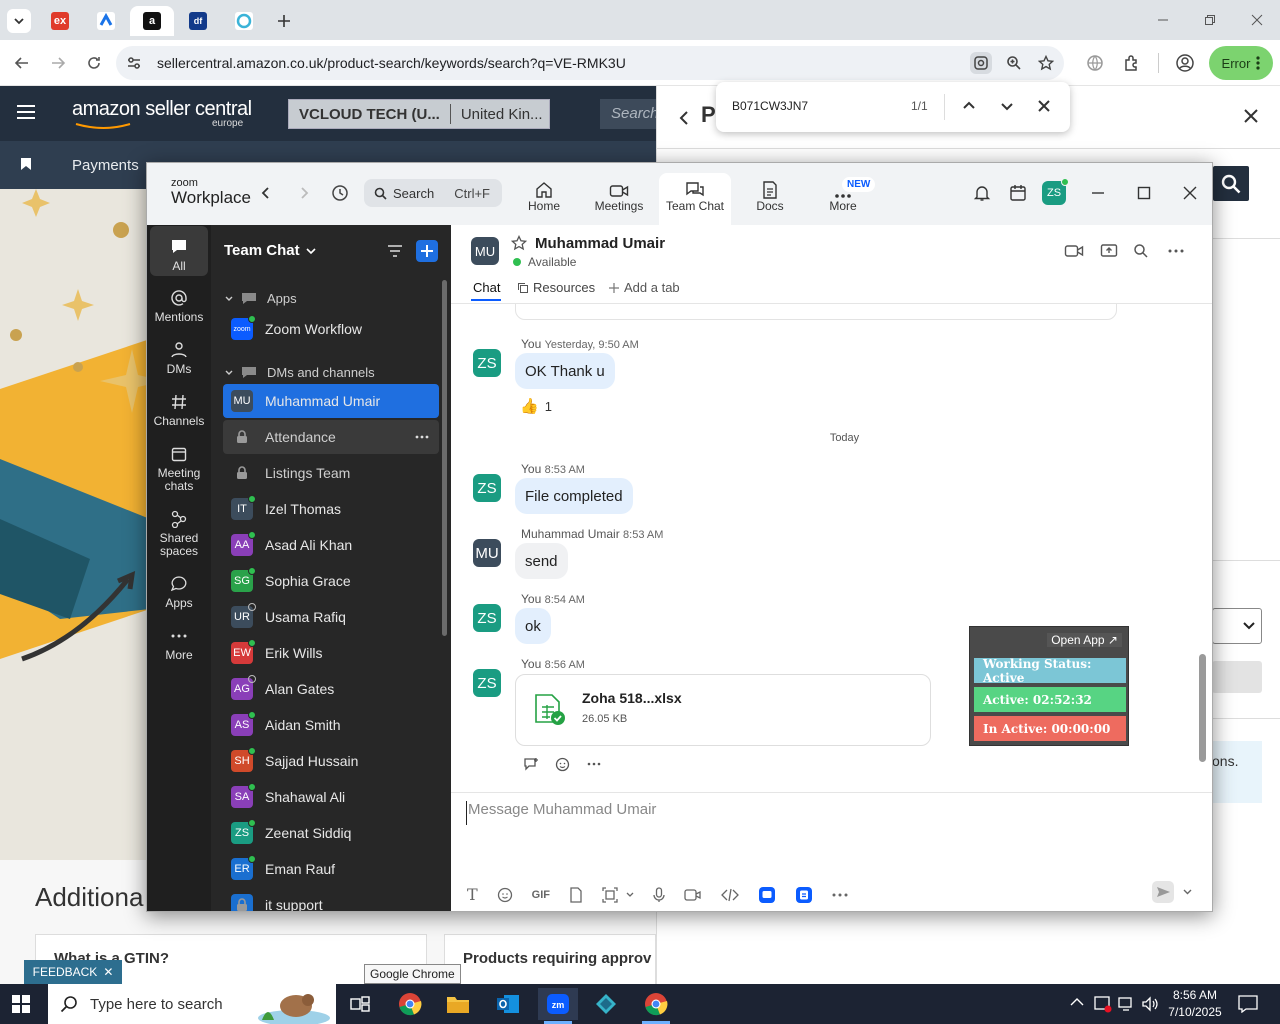  Describe the element at coordinates (179, 532) in the screenshot. I see `rail-shared-spaces: Shared spaces` at that location.